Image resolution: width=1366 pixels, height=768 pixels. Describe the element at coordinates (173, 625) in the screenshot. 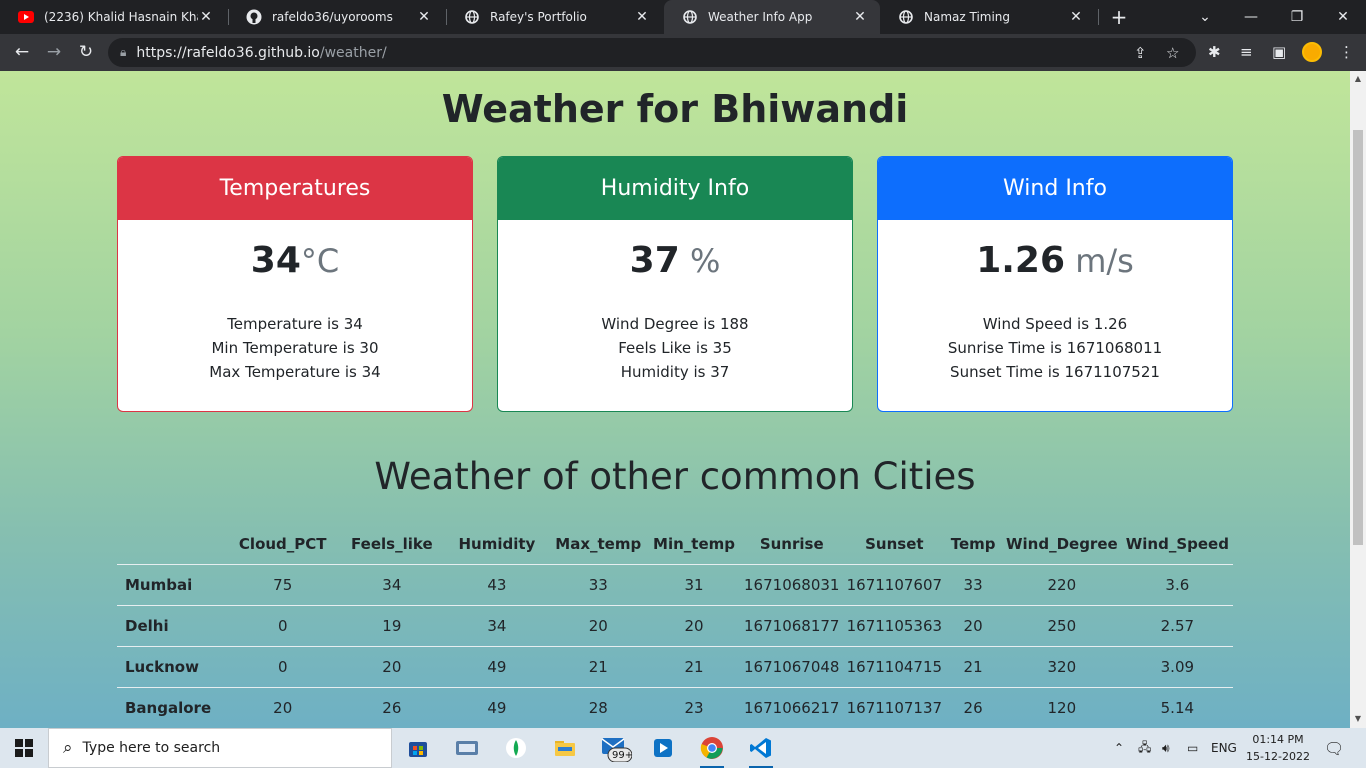

I see `city-name: Delhi` at that location.